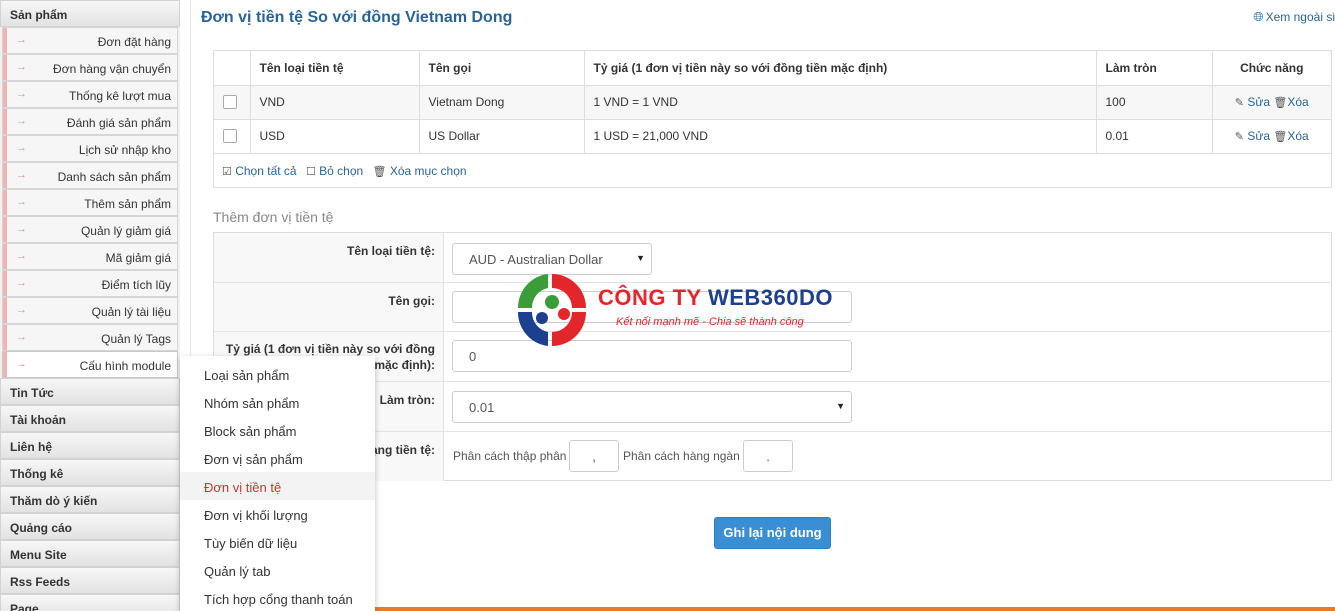 Image resolution: width=1335 pixels, height=611 pixels. Describe the element at coordinates (652, 407) in the screenshot. I see `round-select: 0.01 ▼` at that location.